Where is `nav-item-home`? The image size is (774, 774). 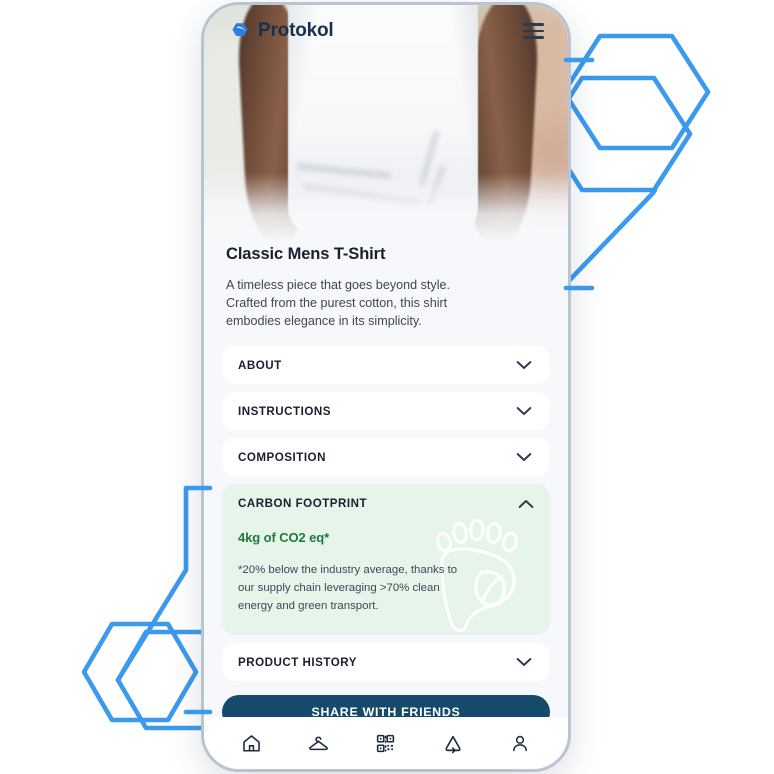 nav-item-home is located at coordinates (252, 743).